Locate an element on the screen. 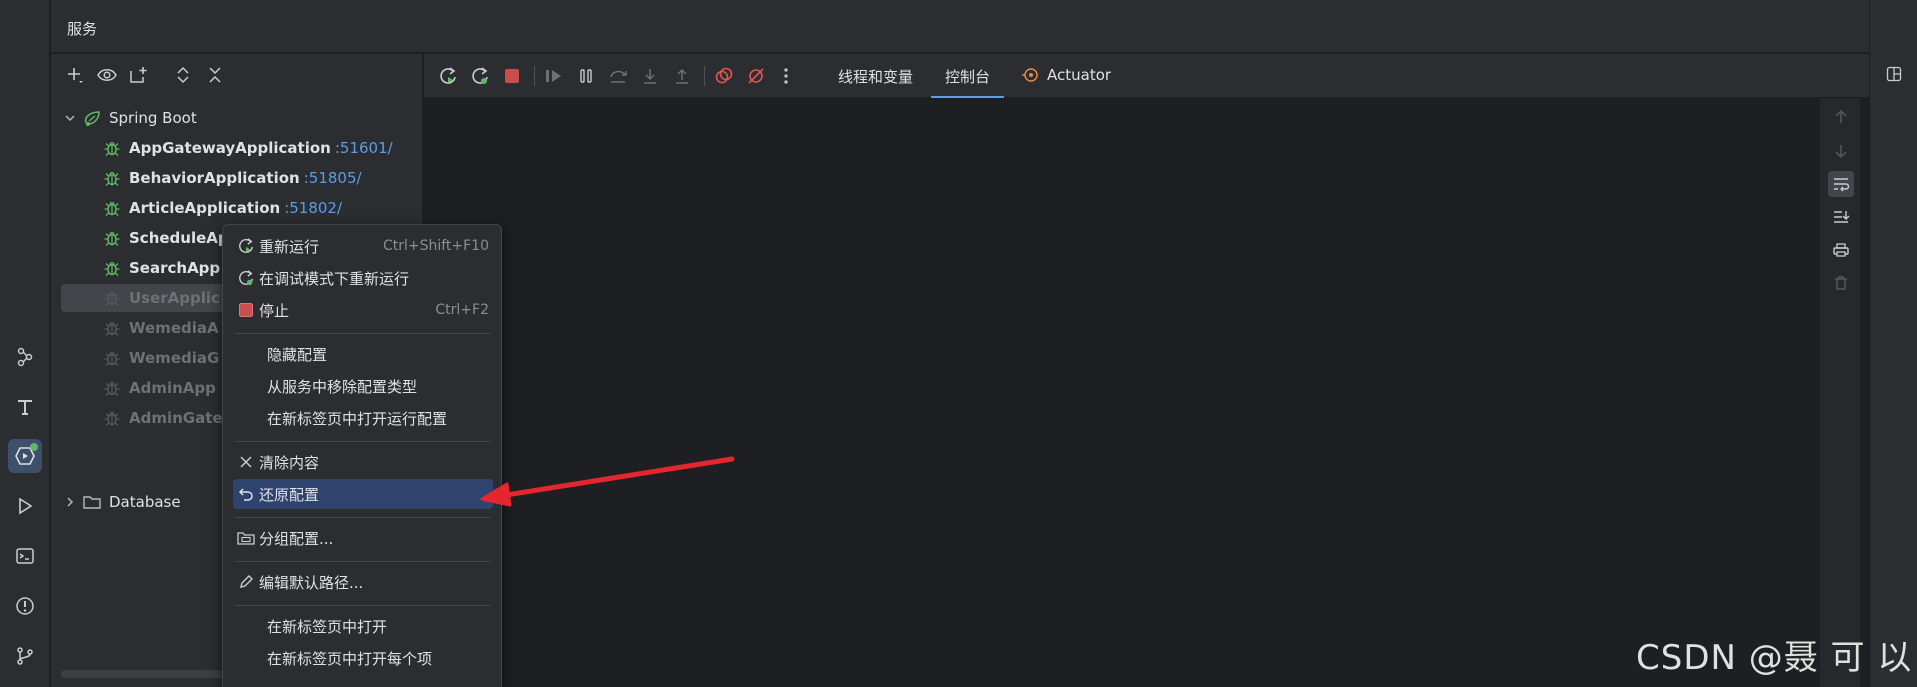 The width and height of the screenshot is (1917, 687). tree-node-label: Database is located at coordinates (145, 502).